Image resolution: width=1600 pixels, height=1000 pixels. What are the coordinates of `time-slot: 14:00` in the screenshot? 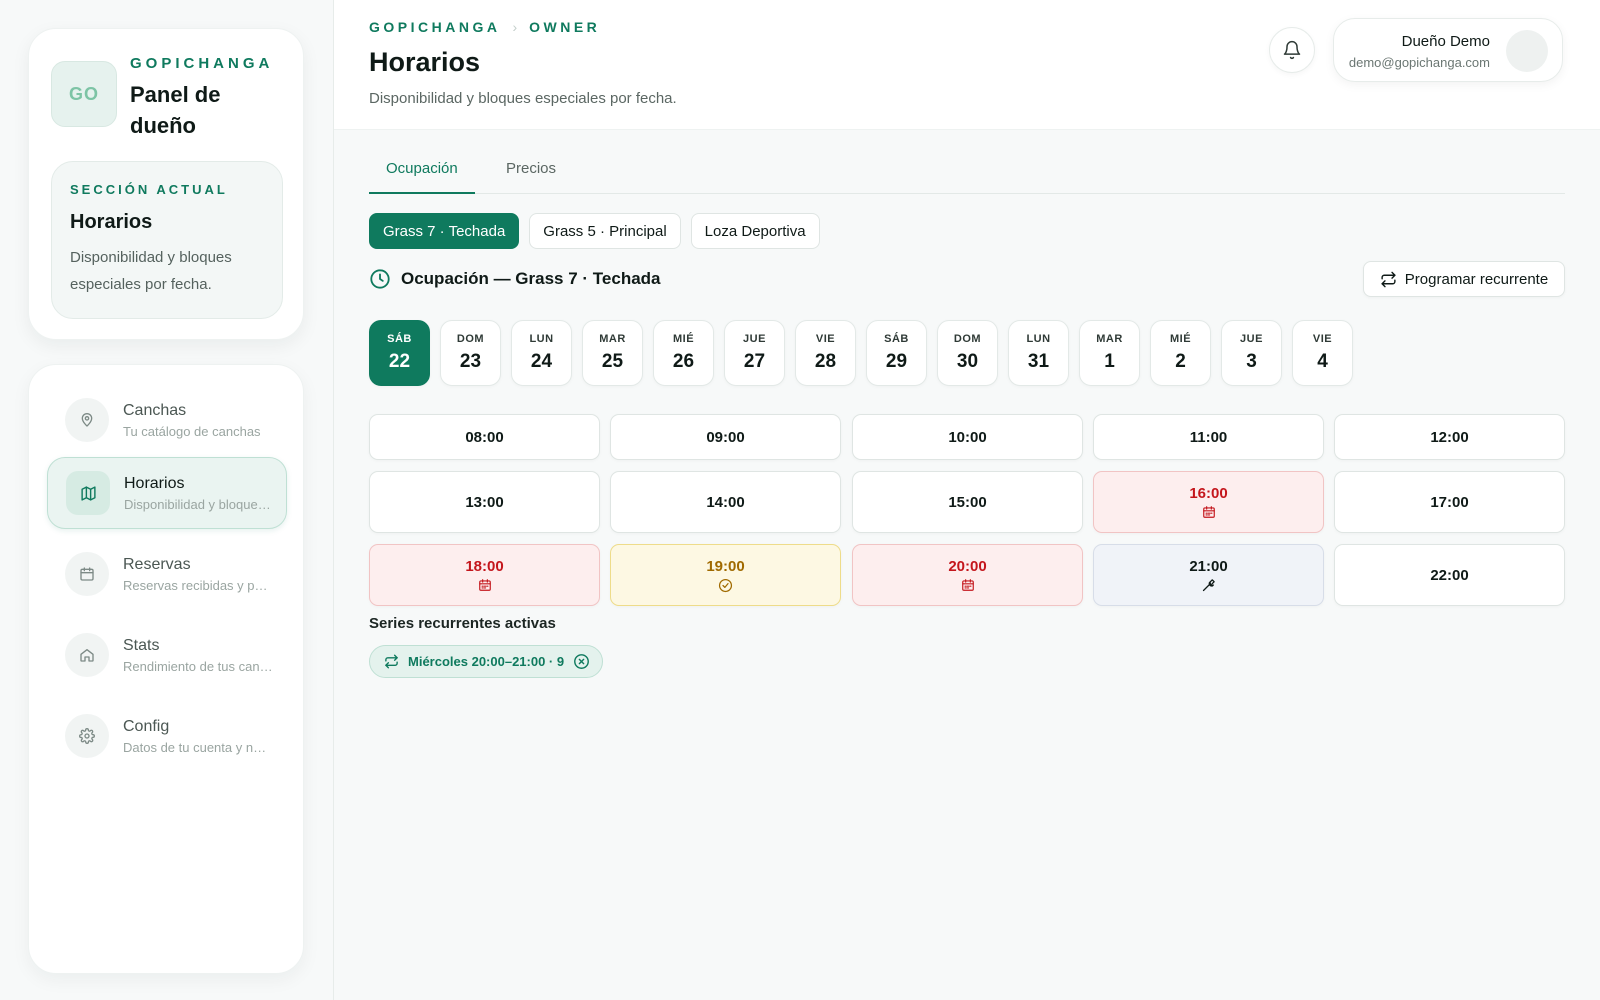 It's located at (725, 502).